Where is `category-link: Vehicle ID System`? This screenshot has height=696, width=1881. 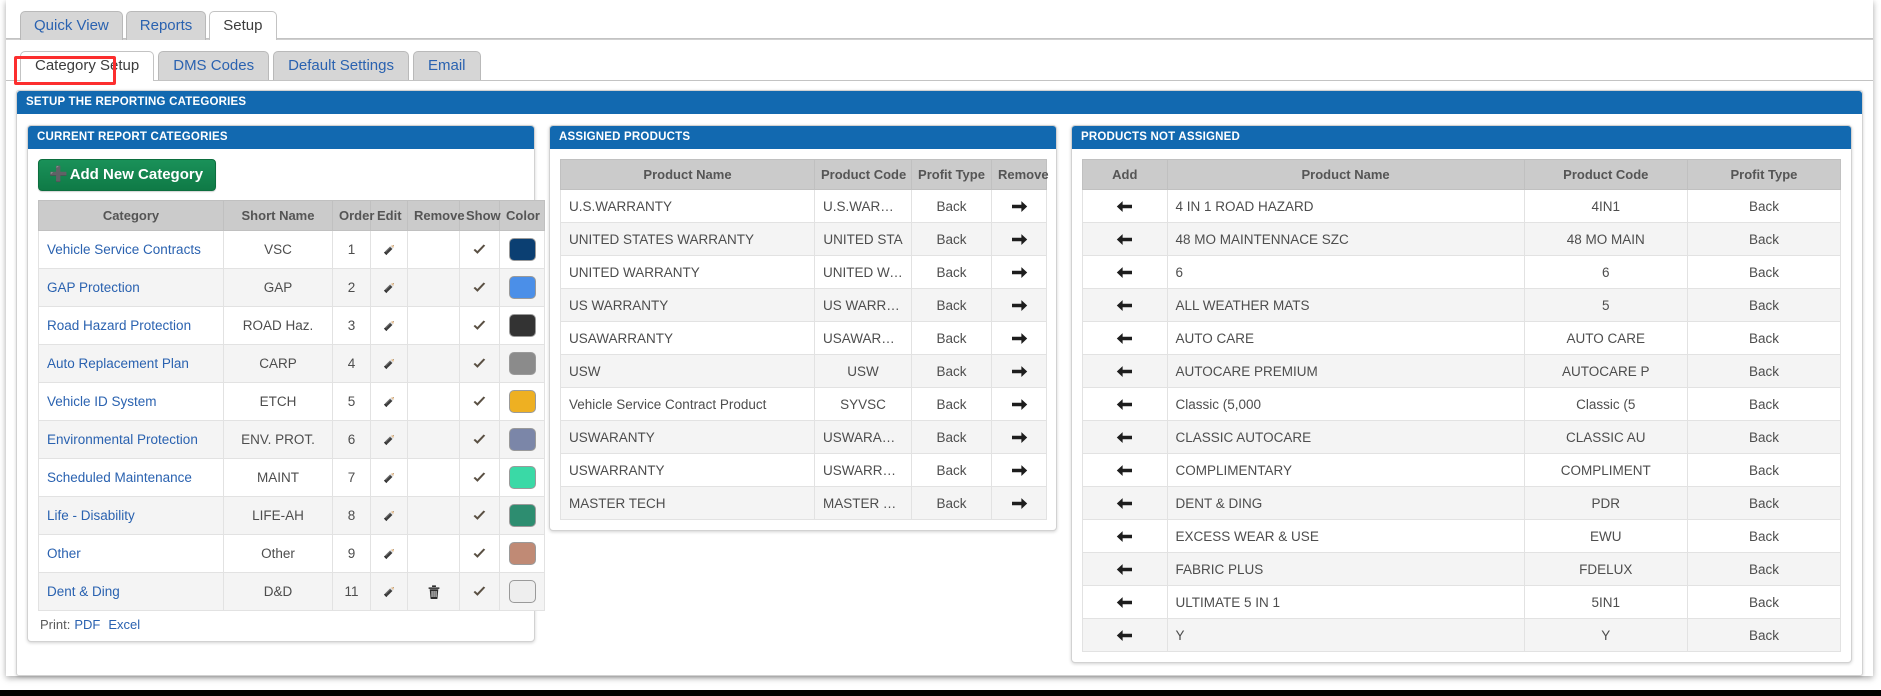
category-link: Vehicle ID System is located at coordinates (102, 401).